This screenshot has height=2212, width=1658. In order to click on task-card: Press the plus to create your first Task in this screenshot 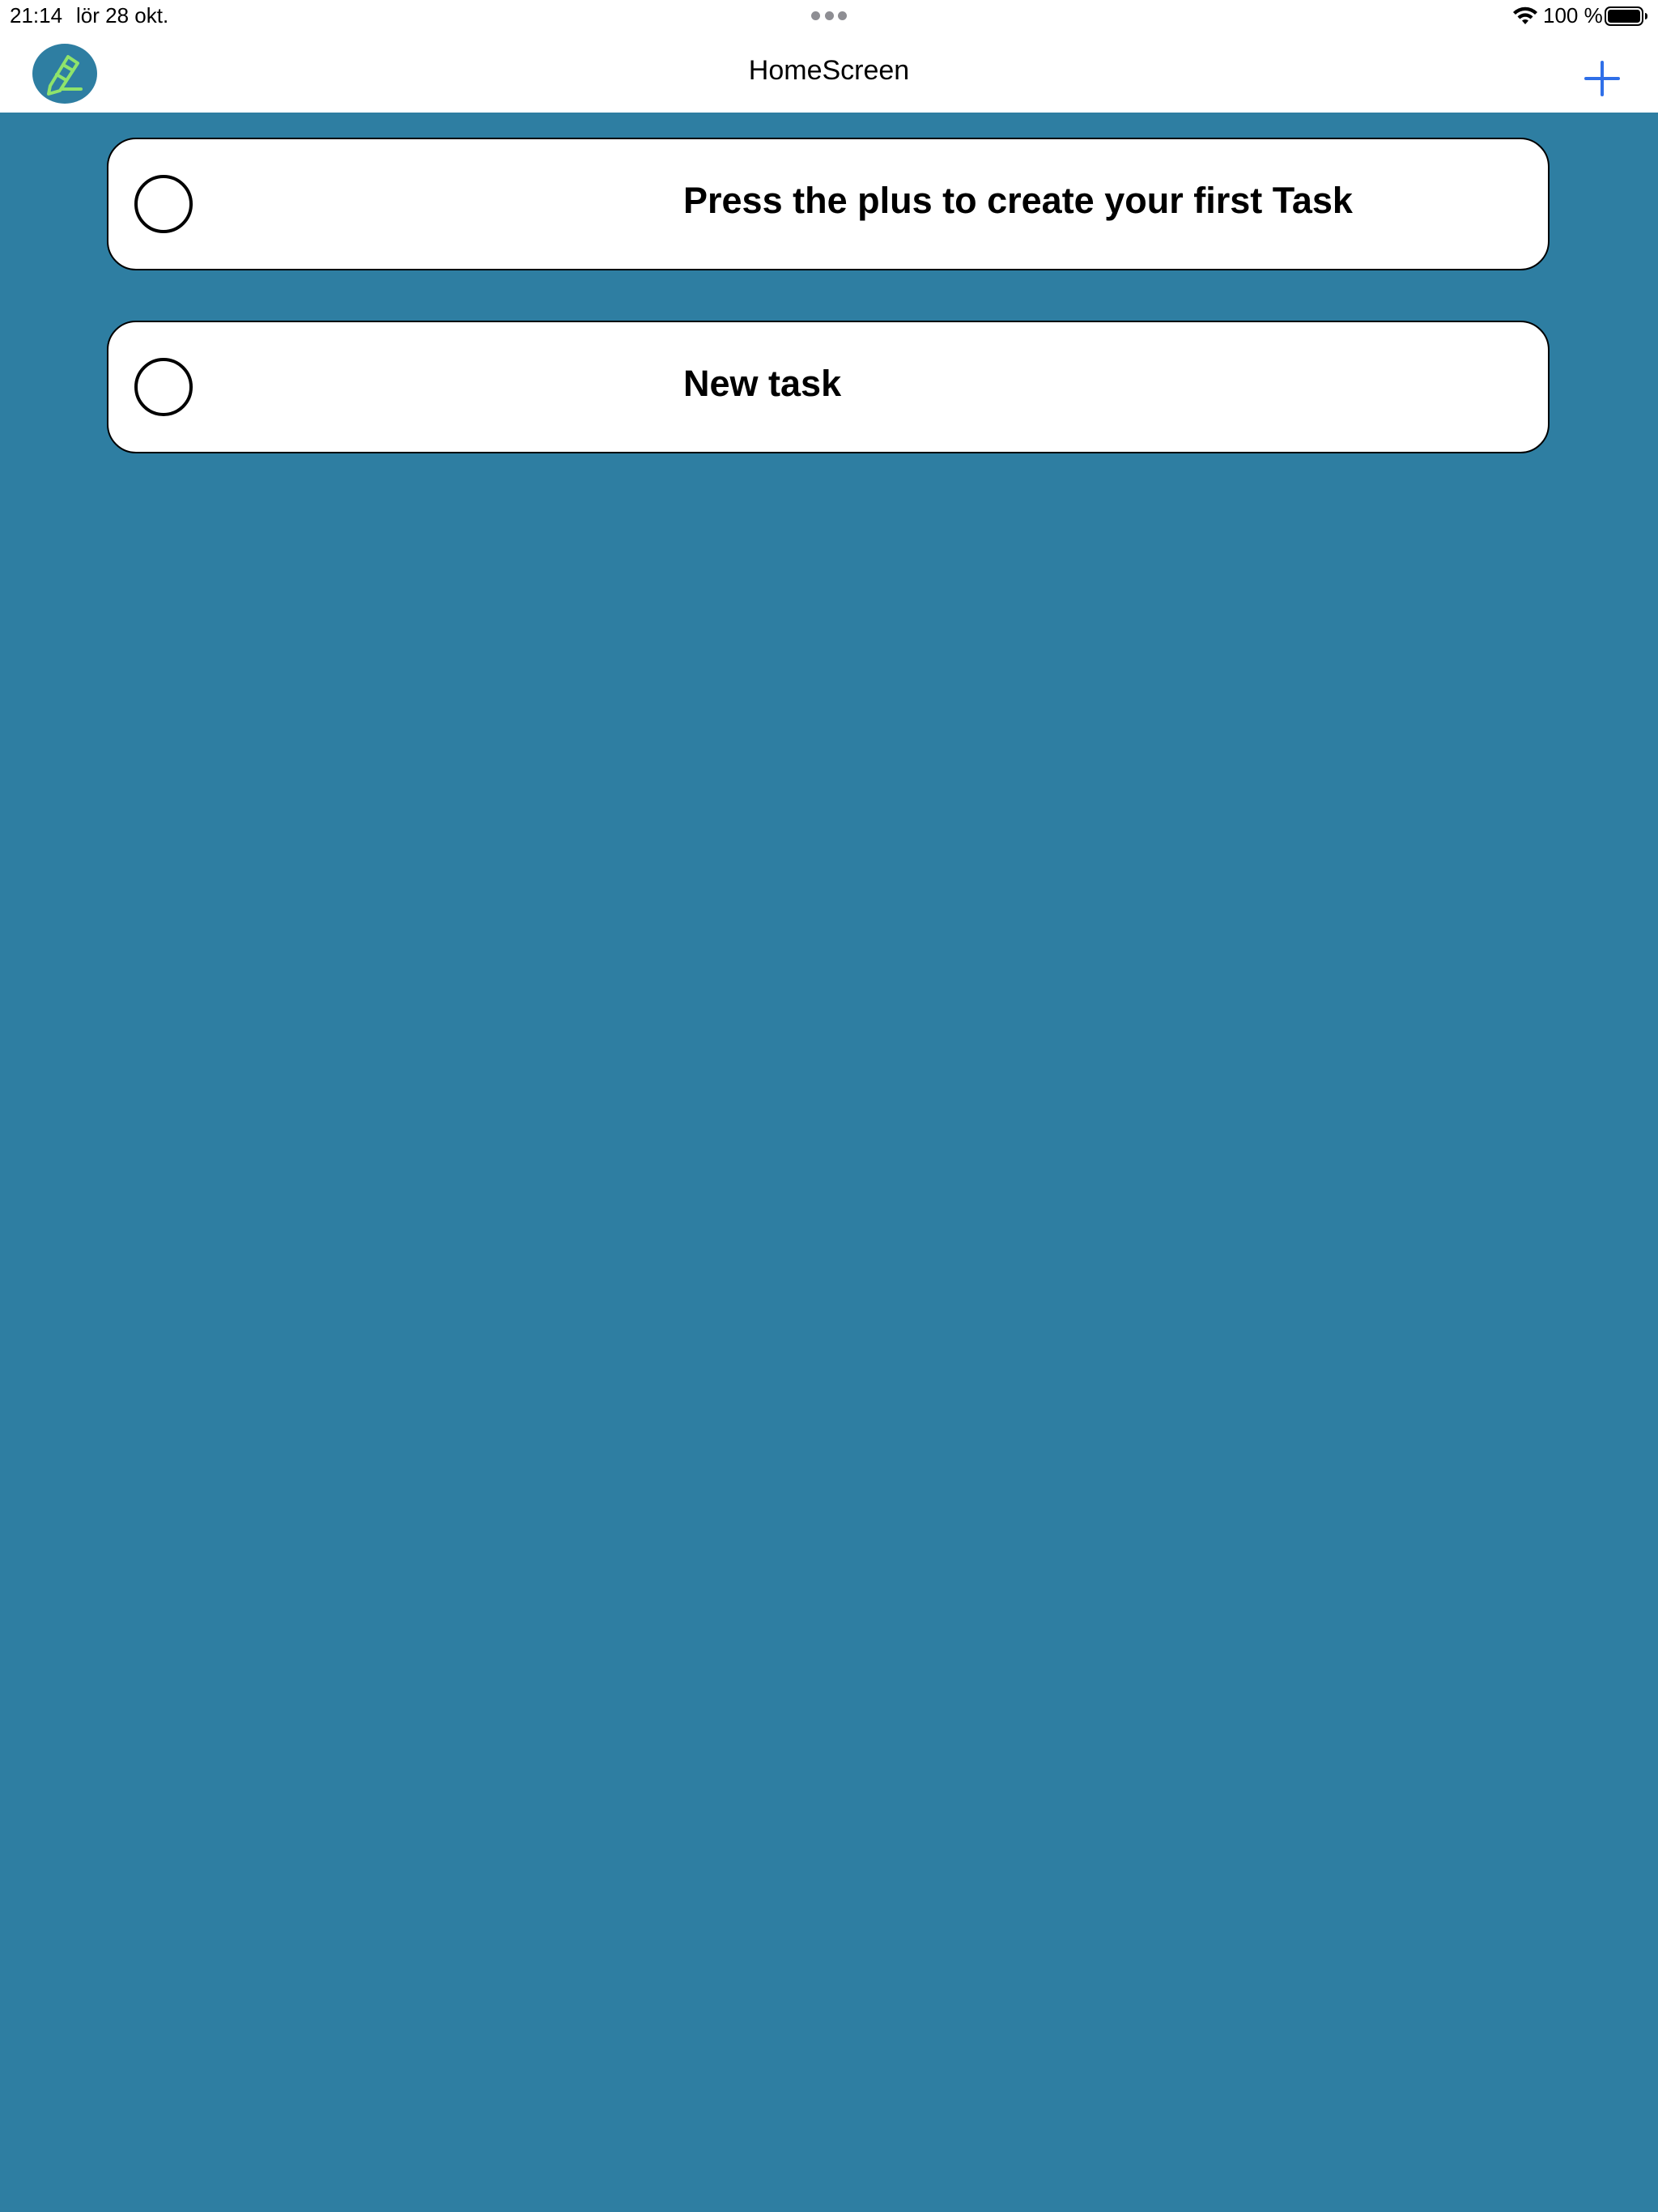, I will do `click(828, 204)`.